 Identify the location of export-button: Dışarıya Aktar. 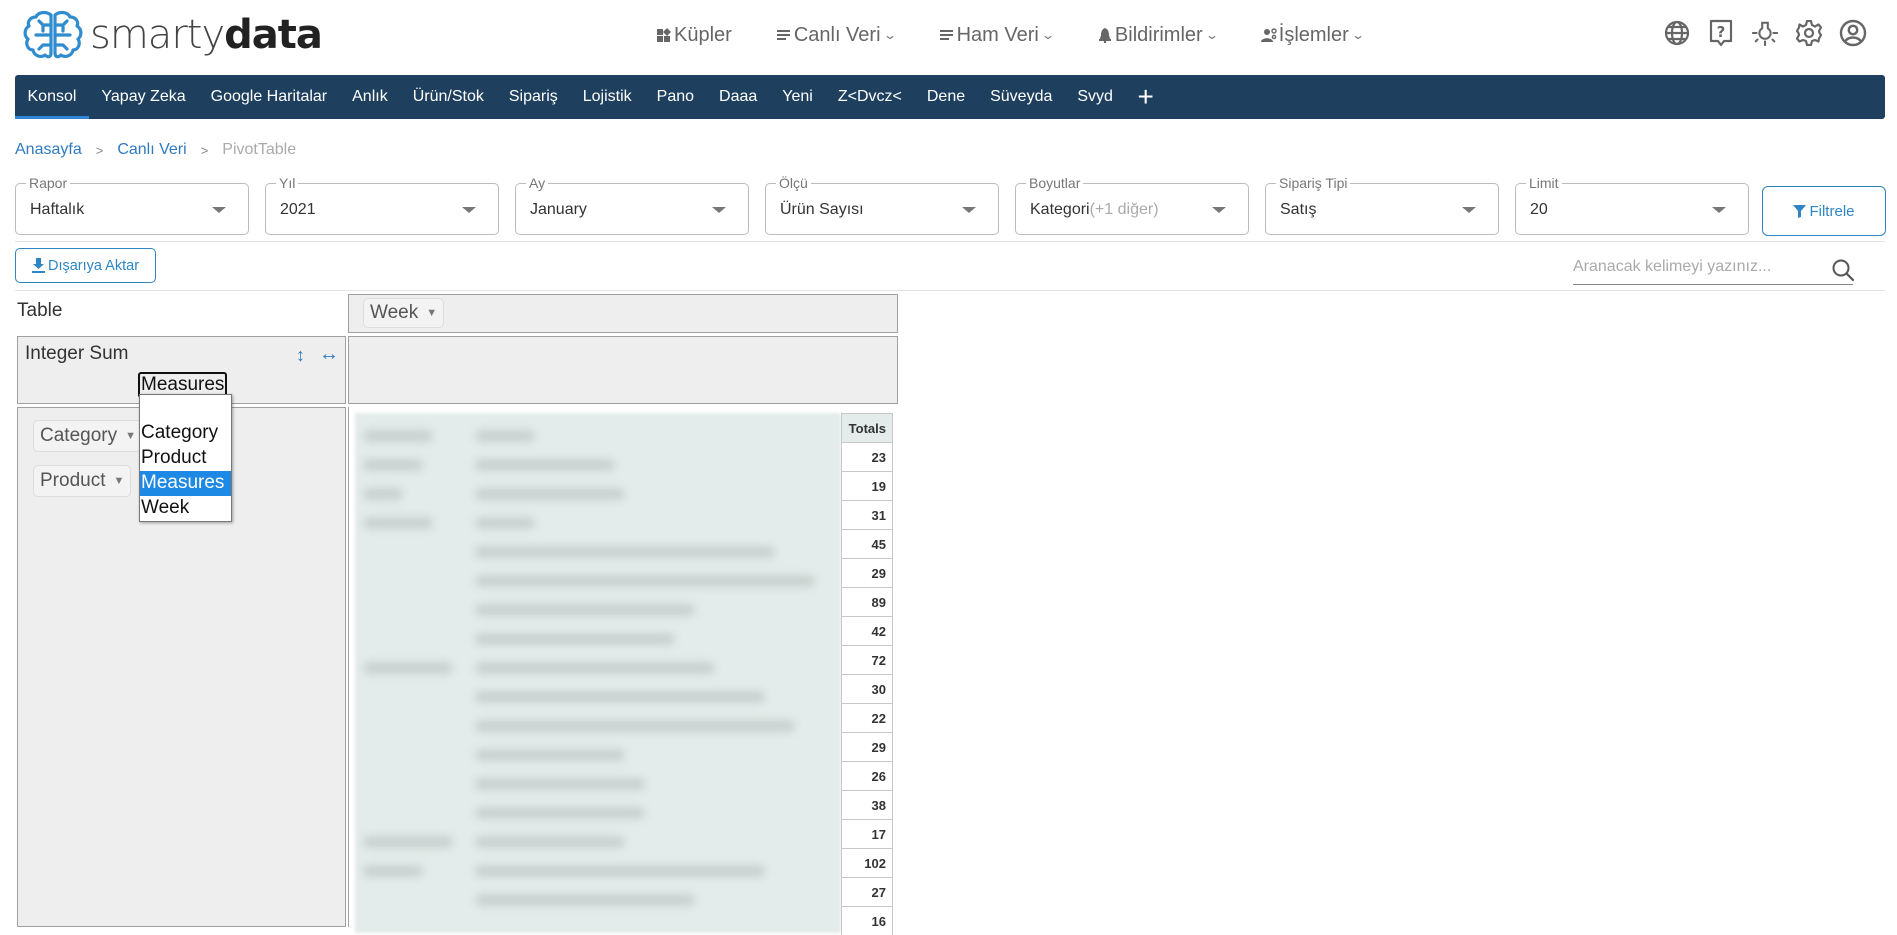
(85, 265).